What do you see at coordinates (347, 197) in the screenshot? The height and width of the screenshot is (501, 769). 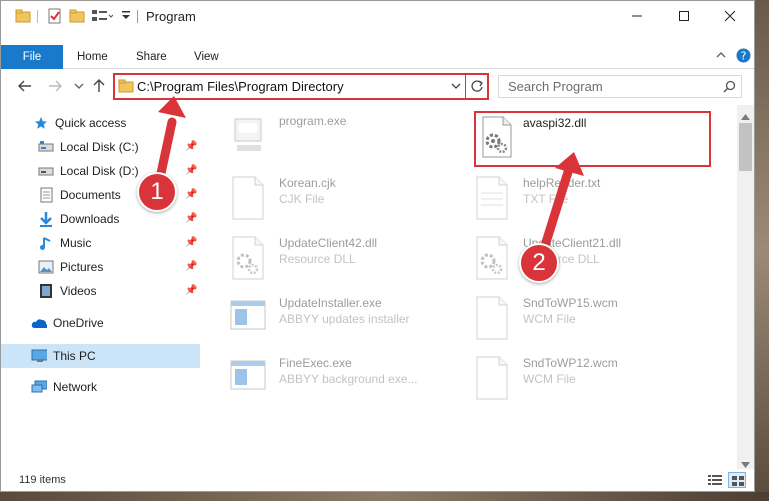 I see `file-item-korean-cjk: Korean.cjk CJK File` at bounding box center [347, 197].